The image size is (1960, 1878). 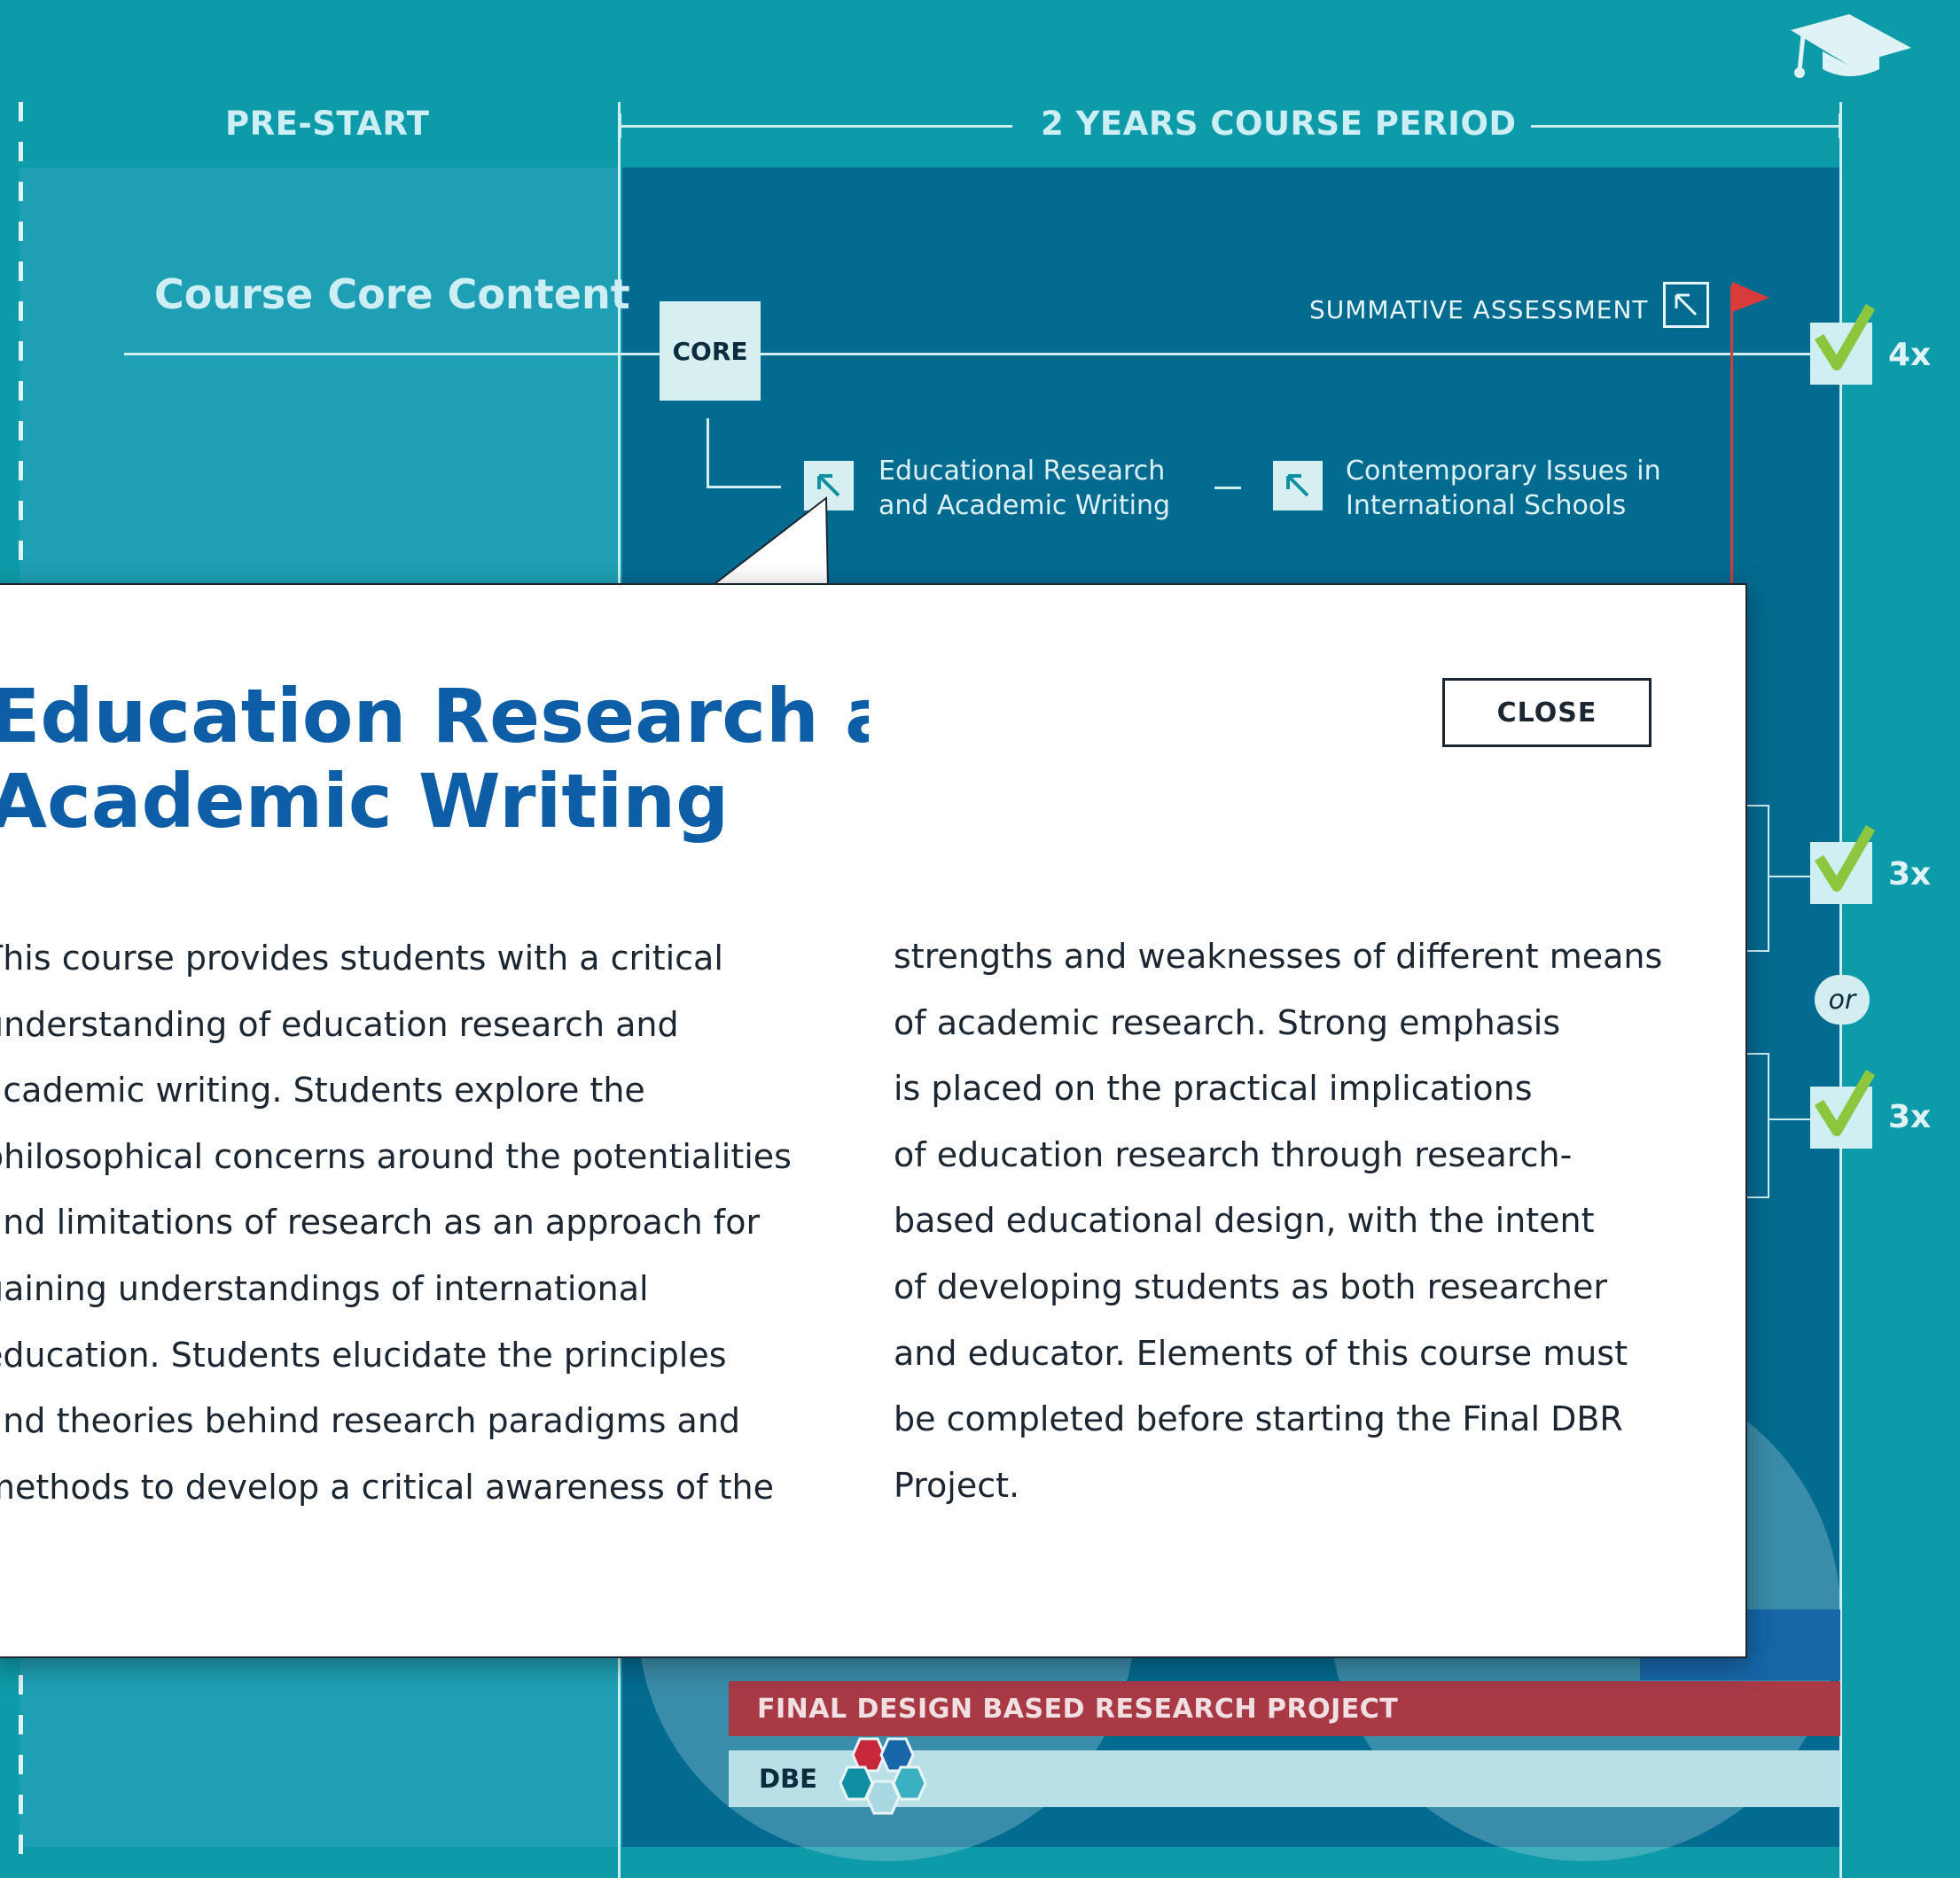 What do you see at coordinates (1731, 436) in the screenshot?
I see `flag-pole` at bounding box center [1731, 436].